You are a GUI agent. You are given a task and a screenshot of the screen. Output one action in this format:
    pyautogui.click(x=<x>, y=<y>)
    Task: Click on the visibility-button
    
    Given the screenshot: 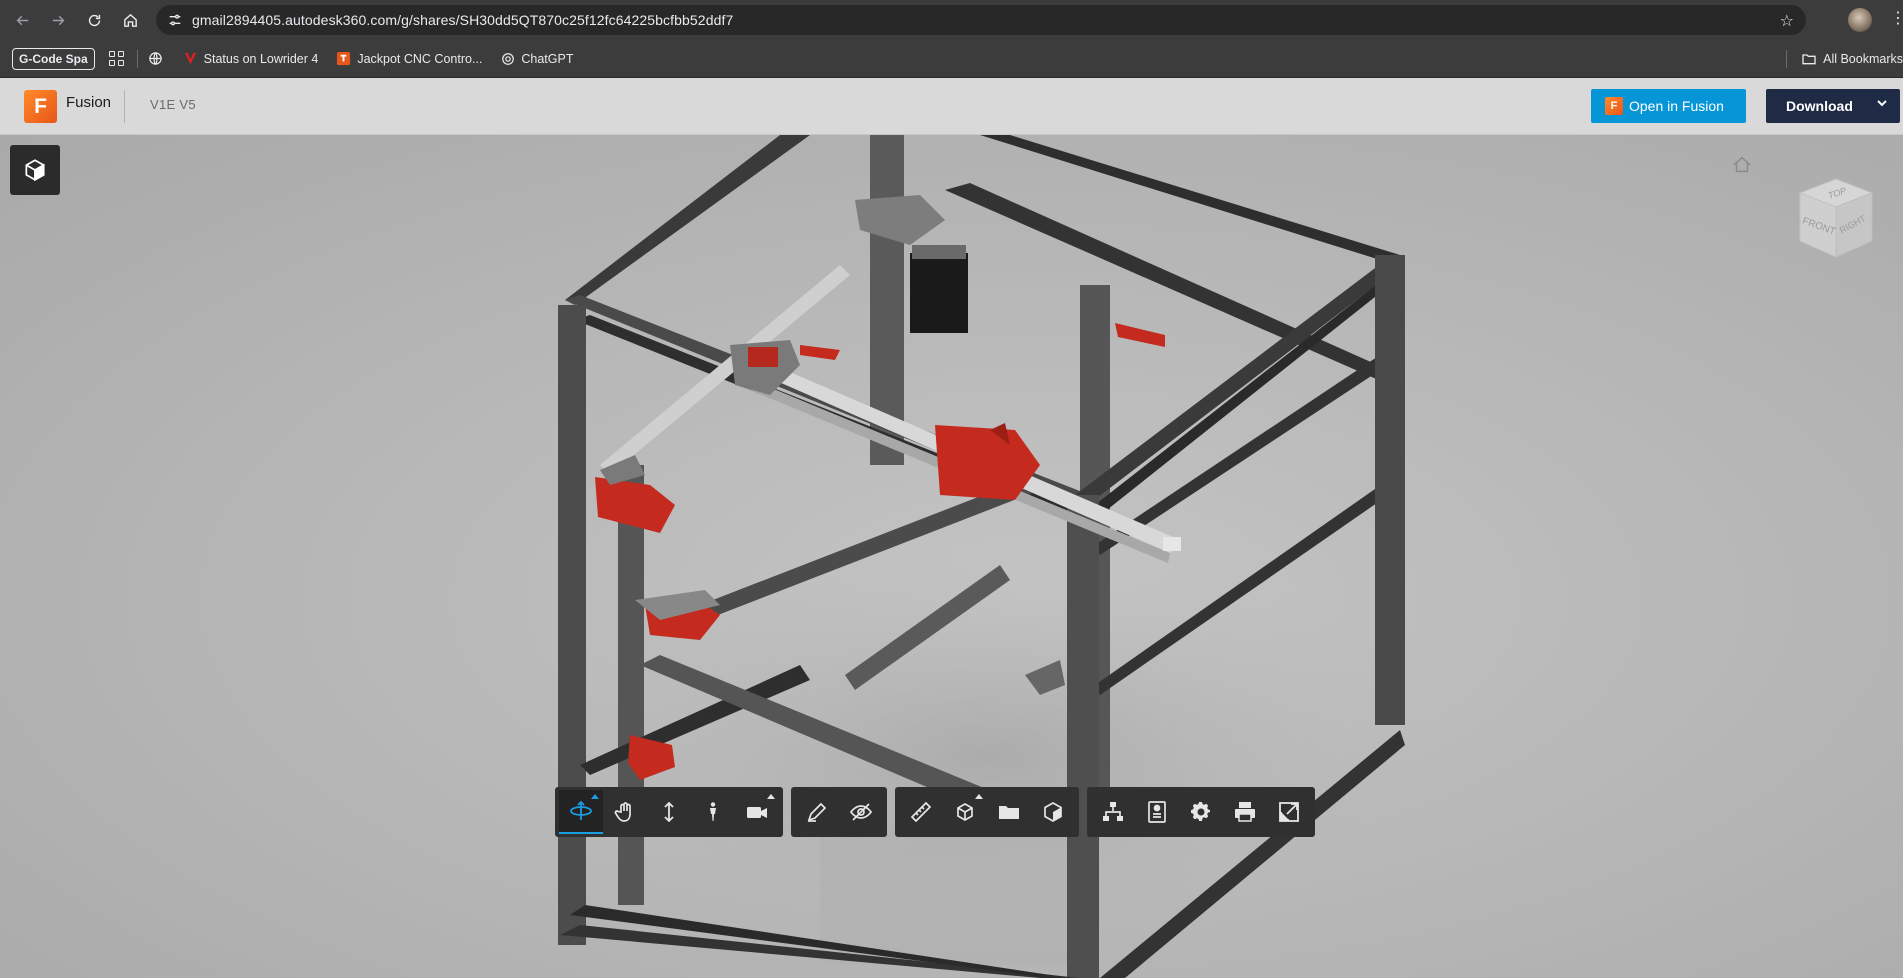 What is the action you would take?
    pyautogui.click(x=861, y=812)
    